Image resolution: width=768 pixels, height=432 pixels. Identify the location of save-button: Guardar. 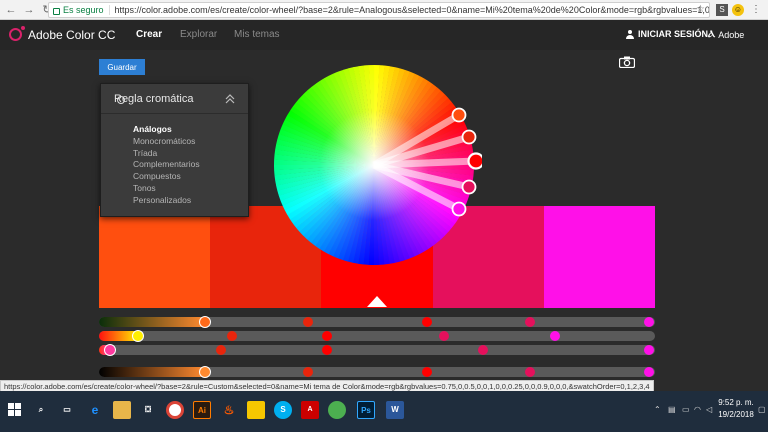
(122, 67).